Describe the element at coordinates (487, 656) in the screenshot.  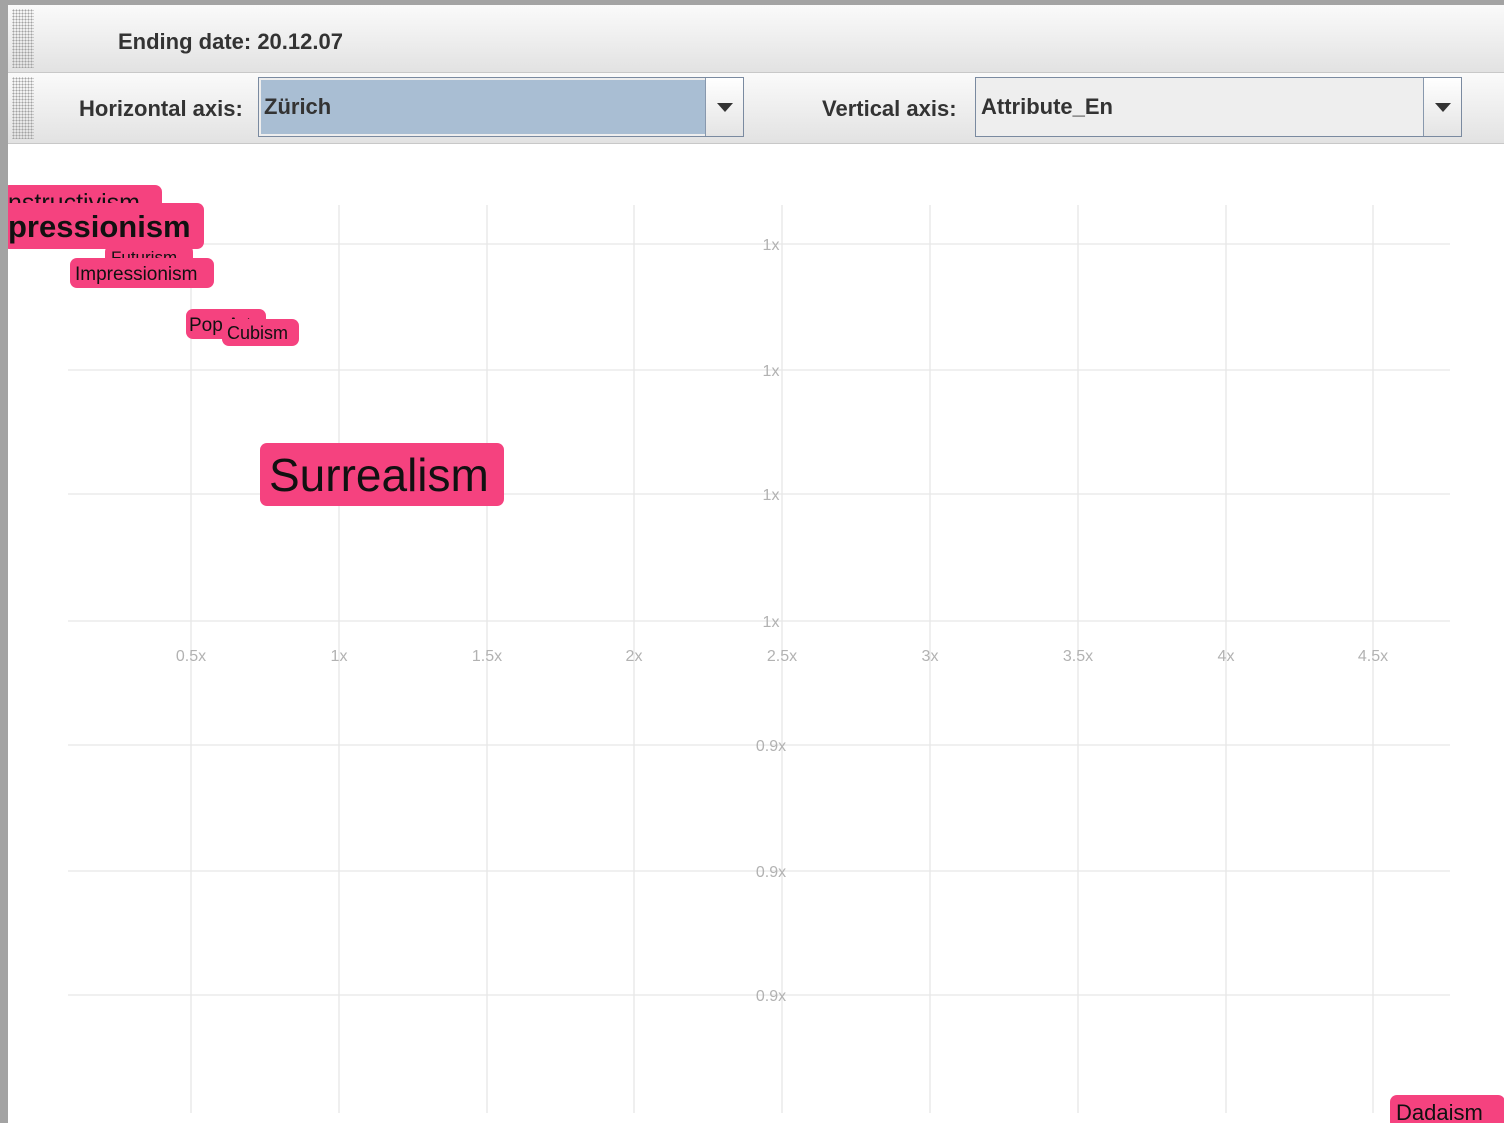
I see `x-tick-label: 1.5x` at that location.